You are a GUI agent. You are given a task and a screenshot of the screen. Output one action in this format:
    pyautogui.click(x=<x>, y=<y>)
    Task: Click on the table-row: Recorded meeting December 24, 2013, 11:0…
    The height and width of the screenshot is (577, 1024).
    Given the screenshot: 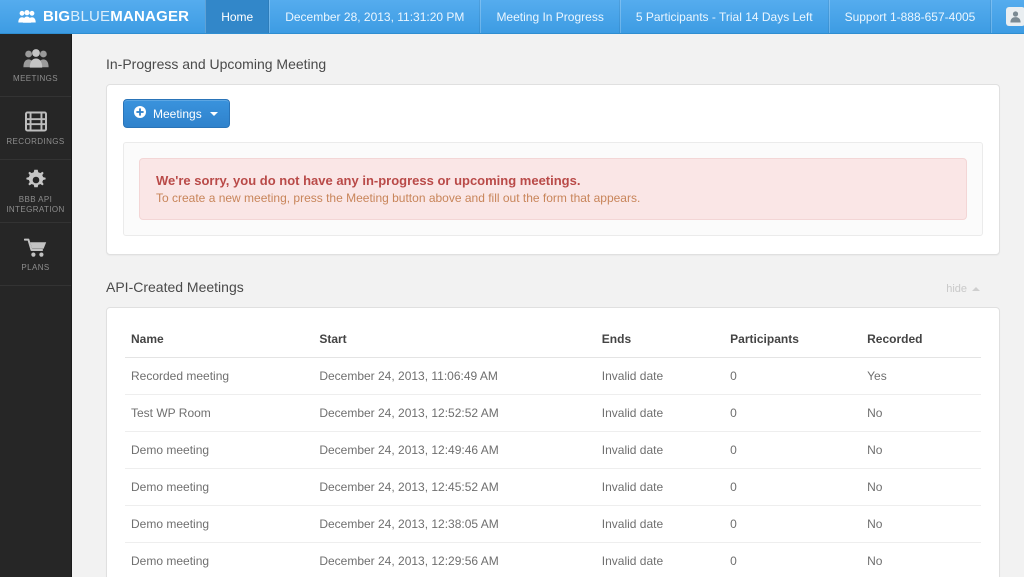 What is the action you would take?
    pyautogui.click(x=553, y=376)
    